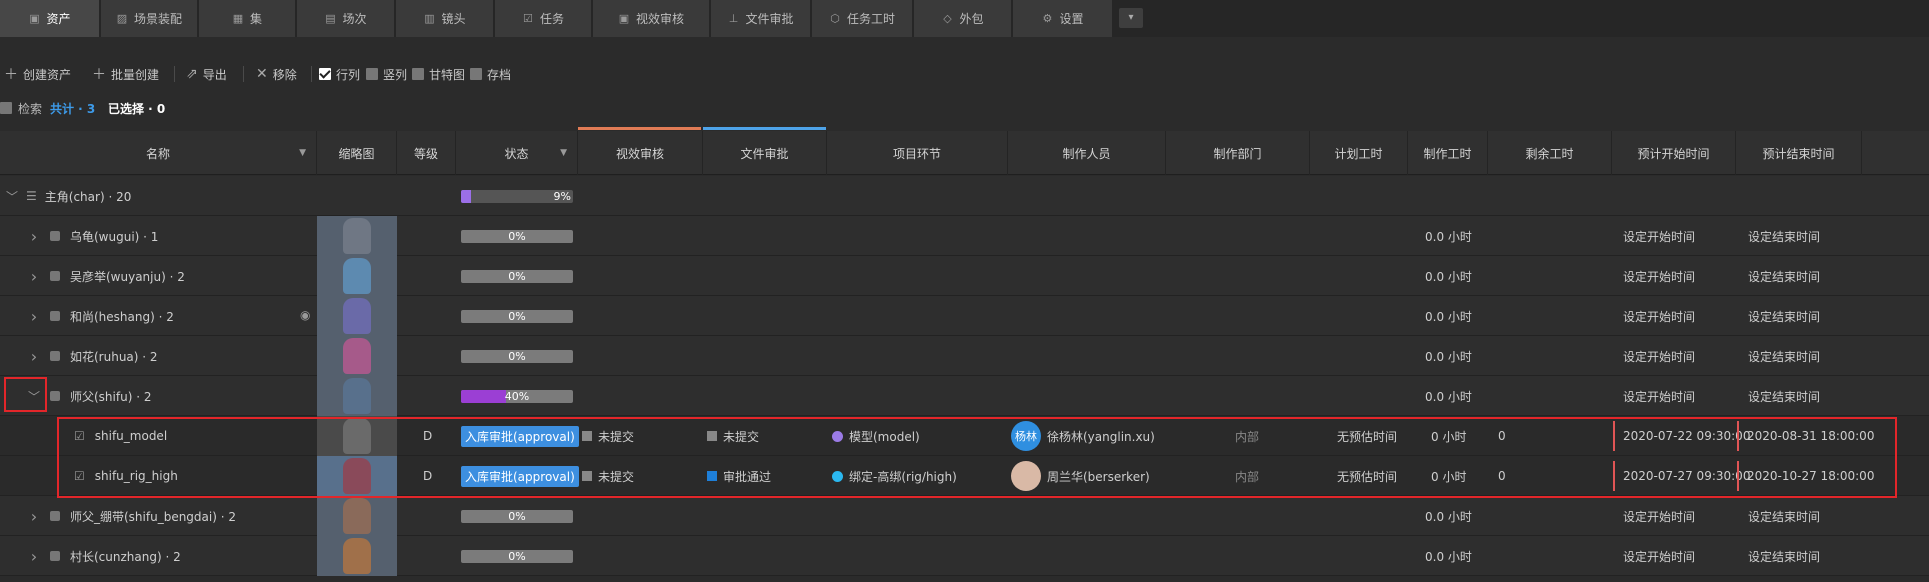 Image resolution: width=1929 pixels, height=582 pixels. I want to click on clock-icon: ⬡, so click(835, 18).